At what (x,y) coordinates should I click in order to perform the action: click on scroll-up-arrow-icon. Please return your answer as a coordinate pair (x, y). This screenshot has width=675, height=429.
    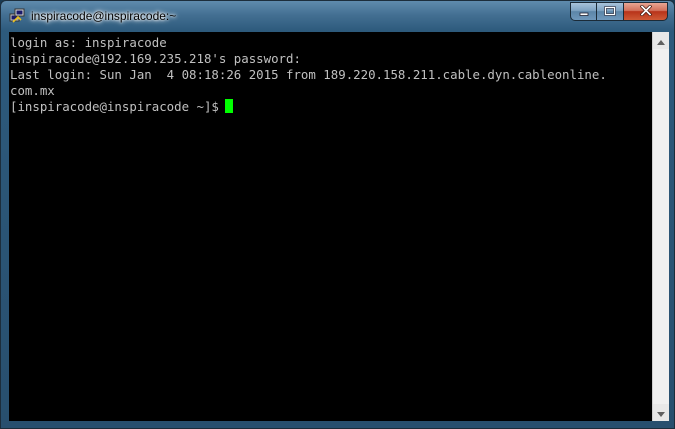
    Looking at the image, I should click on (661, 41).